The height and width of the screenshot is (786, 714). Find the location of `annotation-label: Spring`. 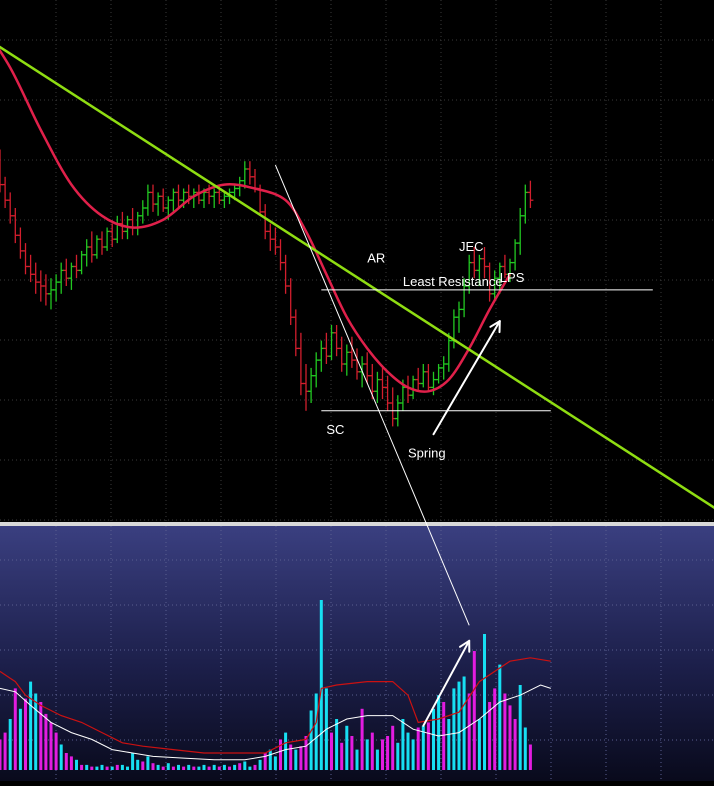

annotation-label: Spring is located at coordinates (427, 453).